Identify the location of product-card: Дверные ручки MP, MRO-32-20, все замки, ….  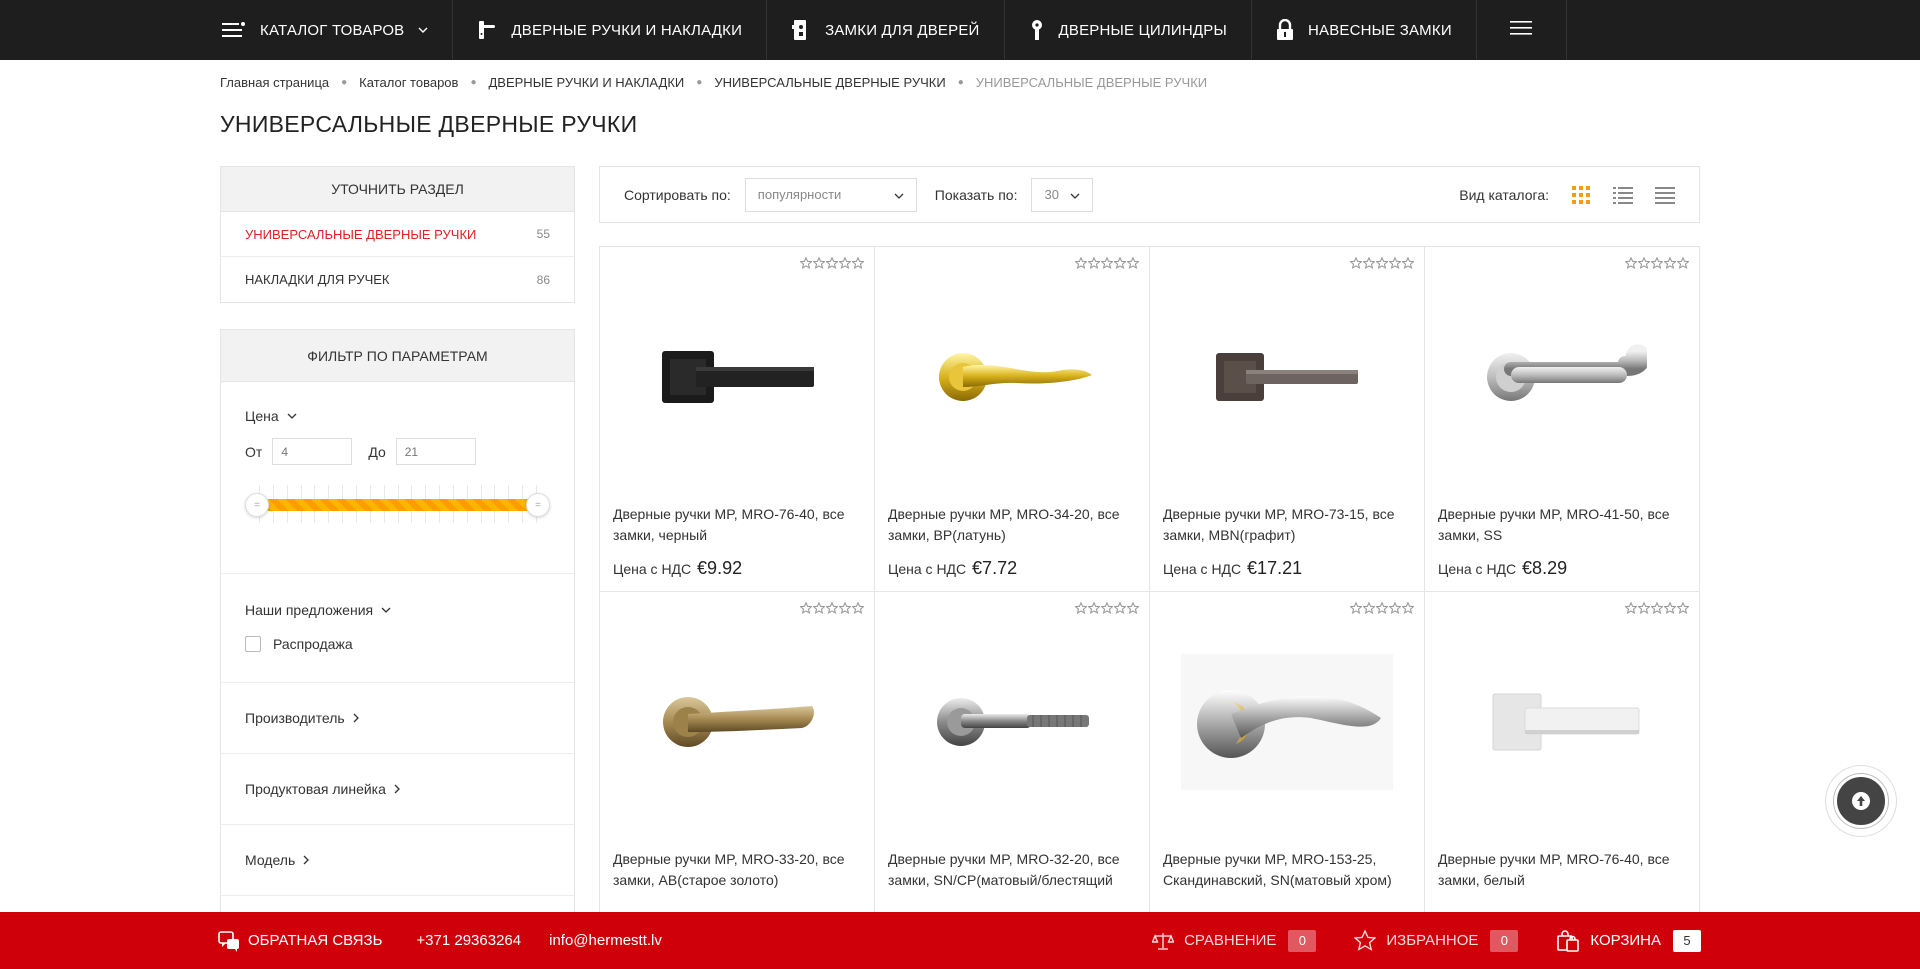
(1012, 764).